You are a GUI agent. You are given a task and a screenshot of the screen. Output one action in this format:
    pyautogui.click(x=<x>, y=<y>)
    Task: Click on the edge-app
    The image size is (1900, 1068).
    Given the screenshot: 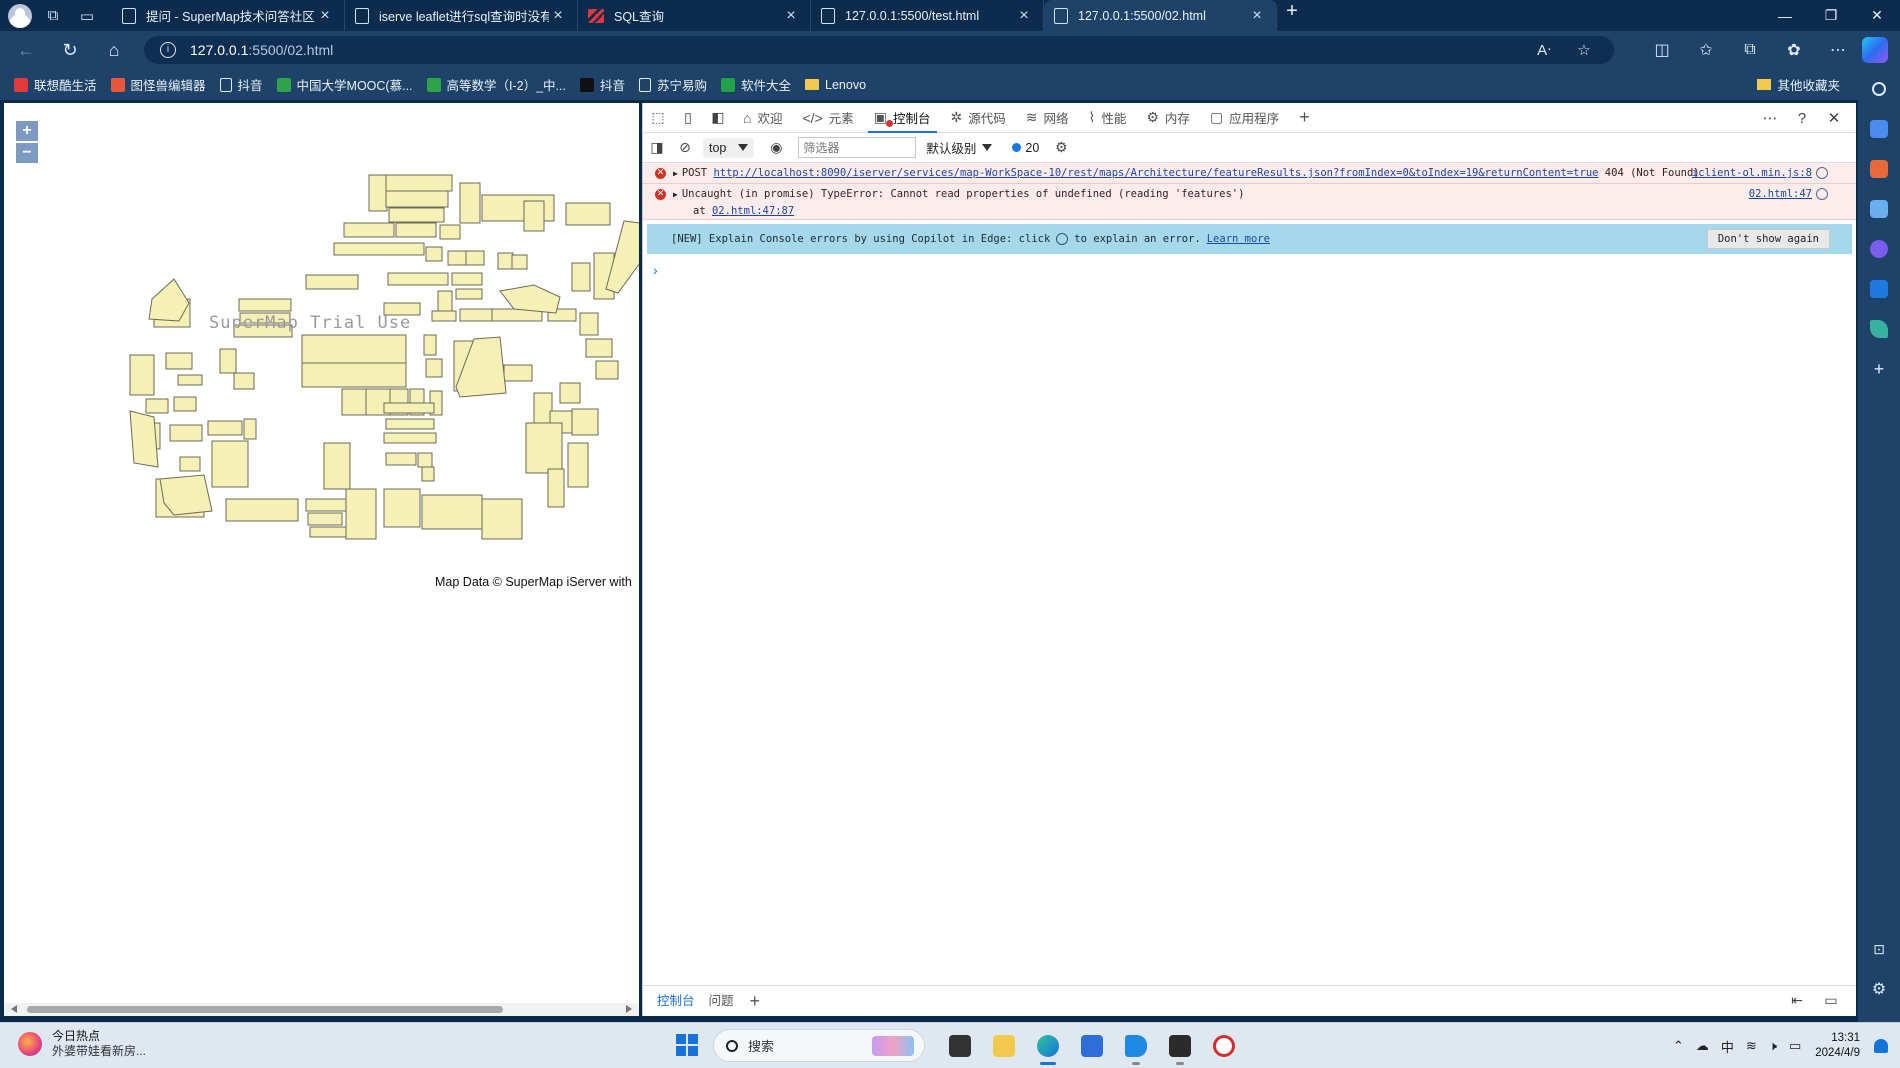 What is the action you would take?
    pyautogui.click(x=1048, y=1047)
    